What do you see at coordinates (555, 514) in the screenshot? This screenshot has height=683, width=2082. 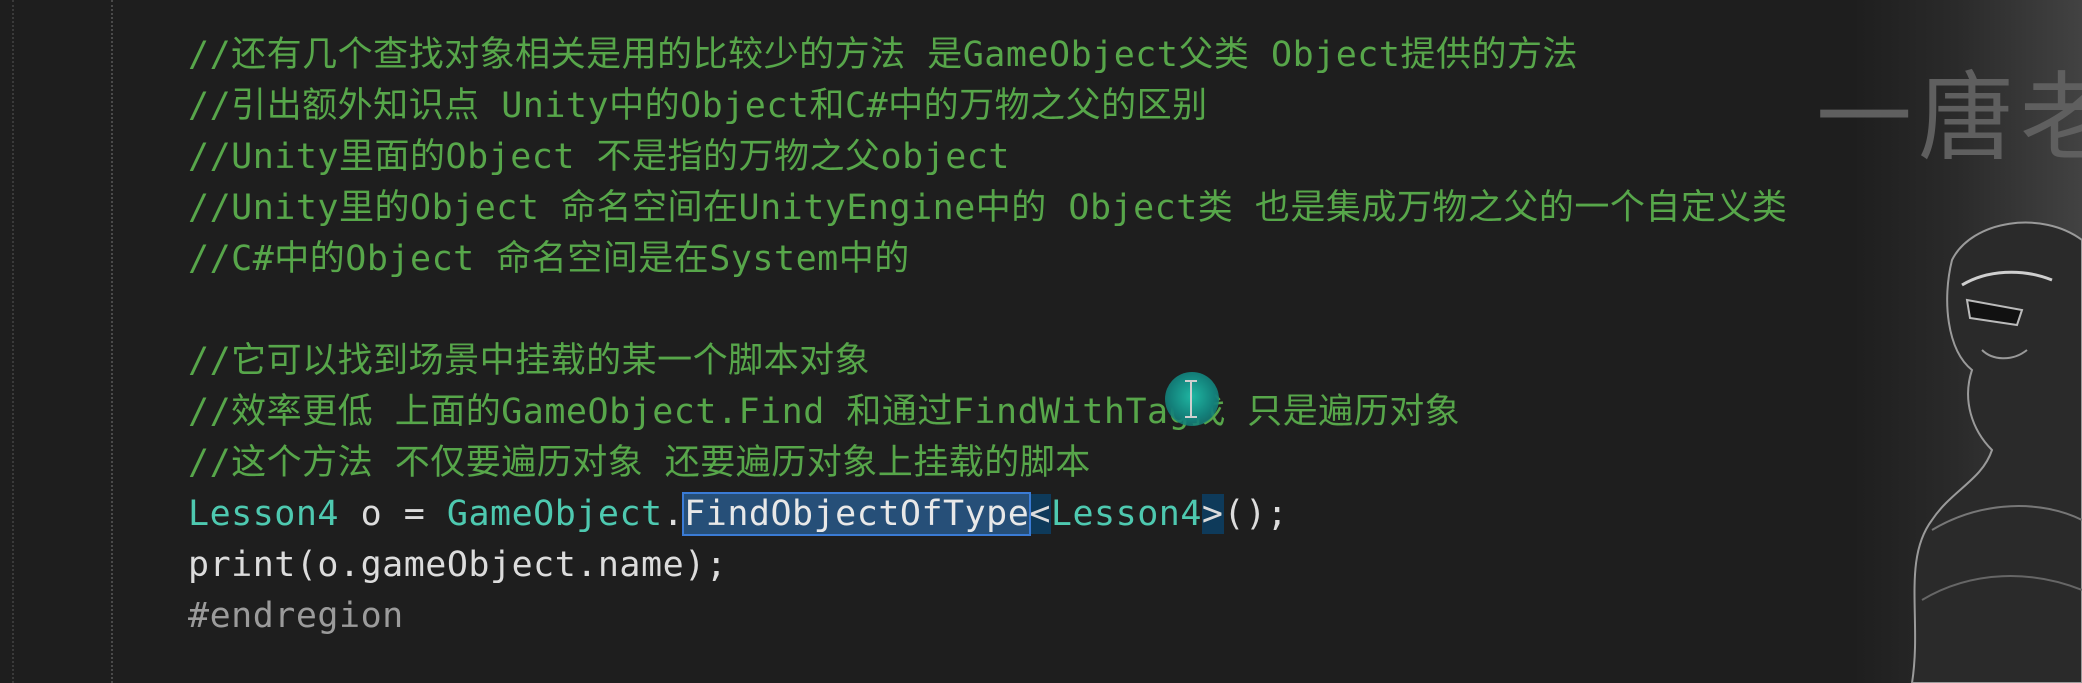 I see `class-token: GameObject` at bounding box center [555, 514].